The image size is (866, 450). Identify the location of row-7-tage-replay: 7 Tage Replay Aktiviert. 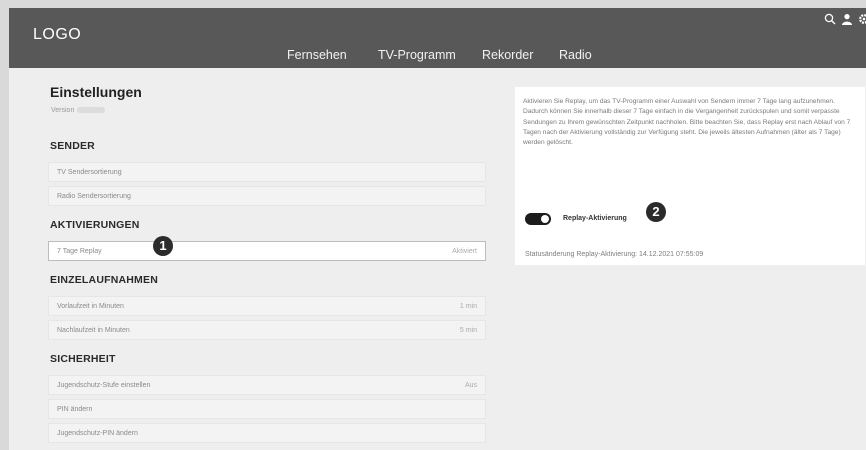
(267, 251).